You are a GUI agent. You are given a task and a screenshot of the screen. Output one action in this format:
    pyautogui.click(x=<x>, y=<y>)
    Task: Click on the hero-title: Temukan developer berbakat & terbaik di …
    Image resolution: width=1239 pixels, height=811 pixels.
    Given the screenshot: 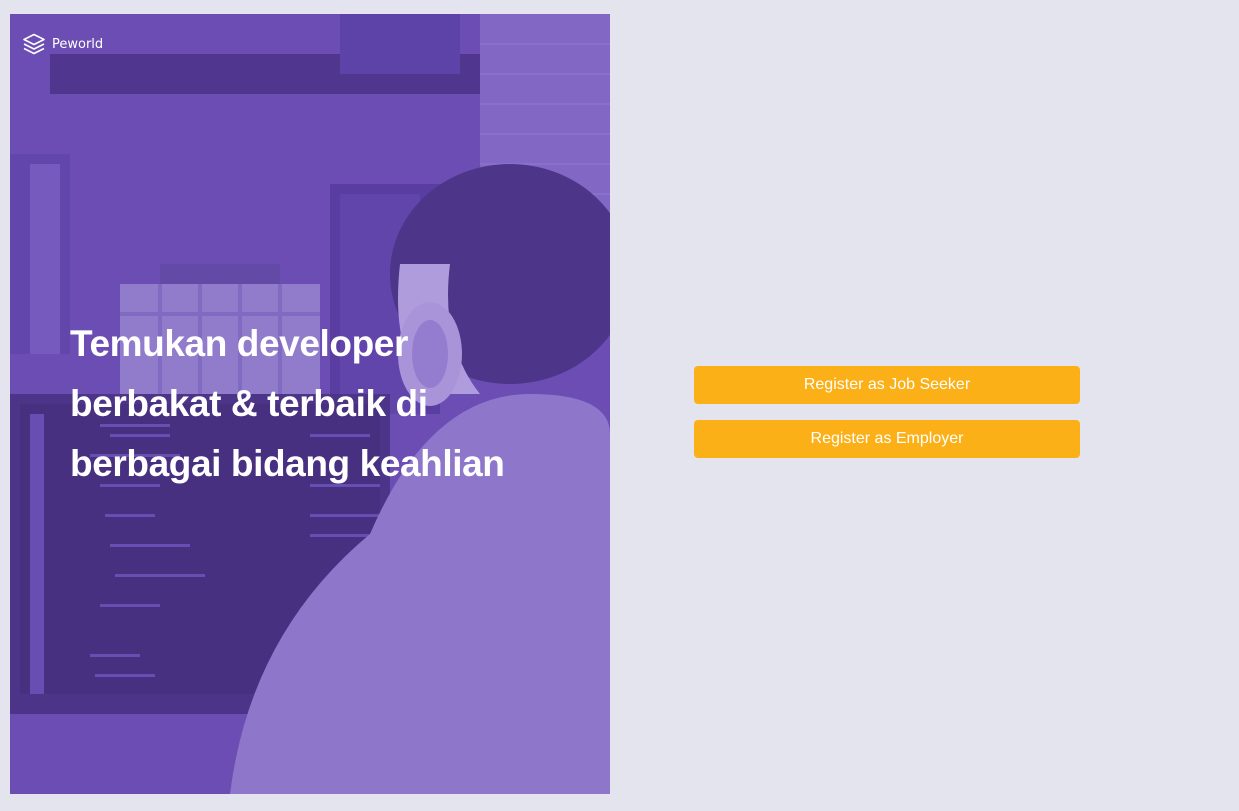 What is the action you would take?
    pyautogui.click(x=287, y=403)
    